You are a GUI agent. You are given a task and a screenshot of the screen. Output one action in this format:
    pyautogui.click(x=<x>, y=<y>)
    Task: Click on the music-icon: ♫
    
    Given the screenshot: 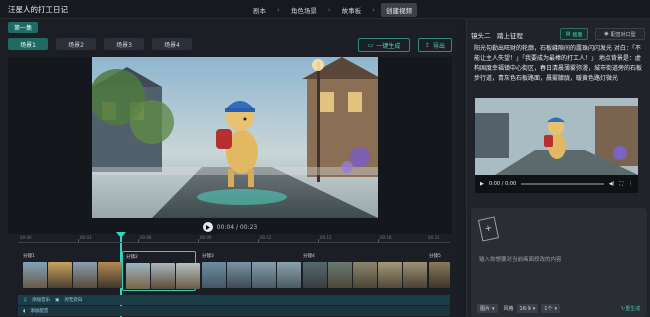 What is the action you would take?
    pyautogui.click(x=25, y=300)
    